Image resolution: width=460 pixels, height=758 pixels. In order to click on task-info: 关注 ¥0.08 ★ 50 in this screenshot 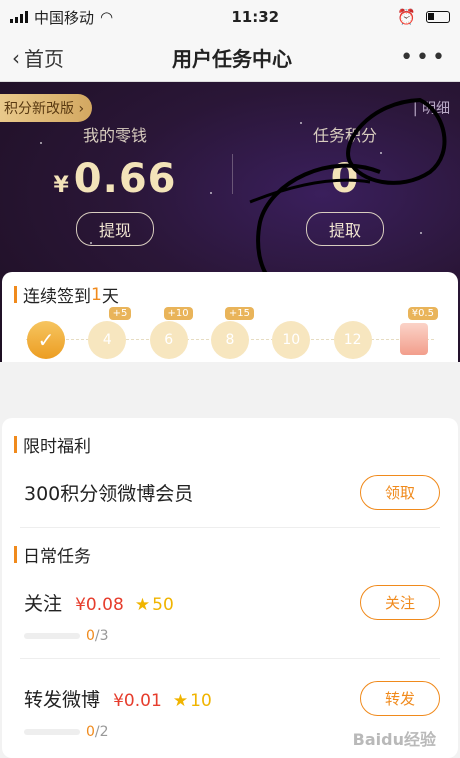, I will do `click(99, 602)`.